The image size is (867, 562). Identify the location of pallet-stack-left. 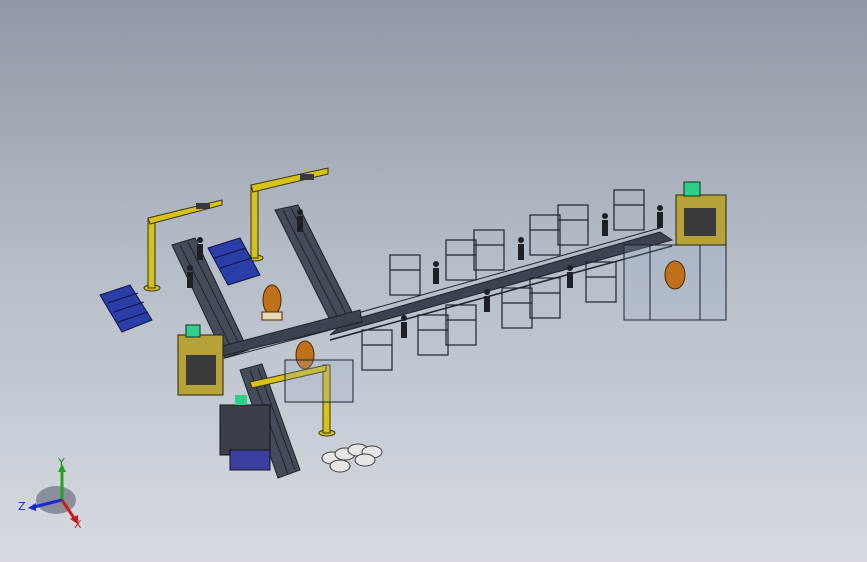
(126, 308).